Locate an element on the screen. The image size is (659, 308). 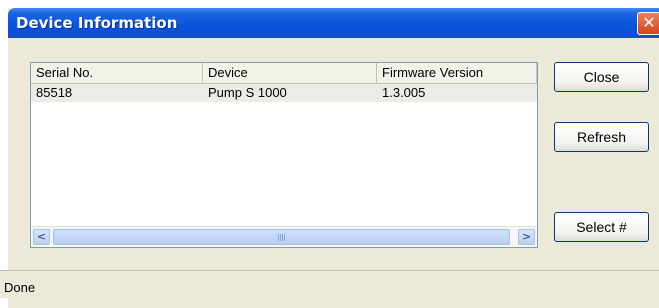
list-header: Serial No. Device Firmware Version is located at coordinates (284, 73).